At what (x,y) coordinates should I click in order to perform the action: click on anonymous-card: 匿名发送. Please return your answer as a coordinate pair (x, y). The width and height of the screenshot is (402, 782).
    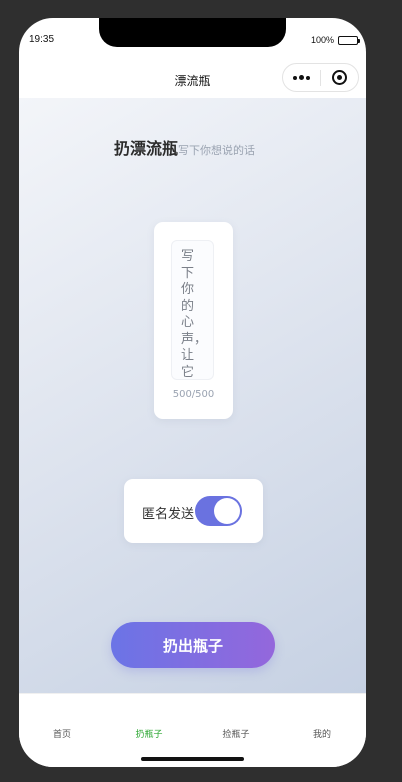
    Looking at the image, I should click on (193, 511).